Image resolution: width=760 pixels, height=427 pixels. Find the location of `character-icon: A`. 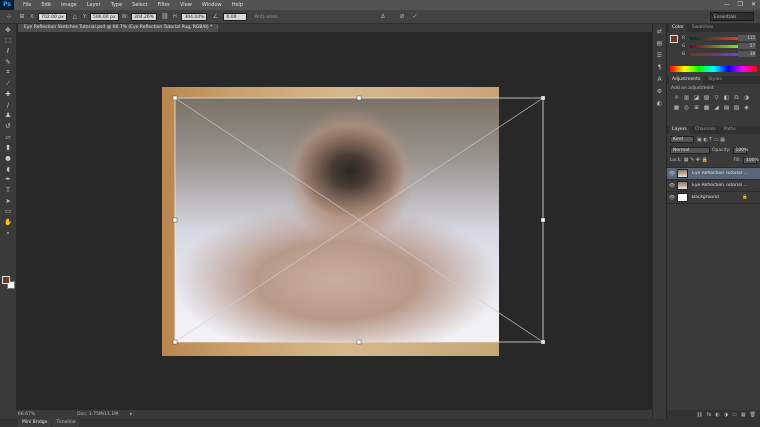

character-icon: A is located at coordinates (660, 79).